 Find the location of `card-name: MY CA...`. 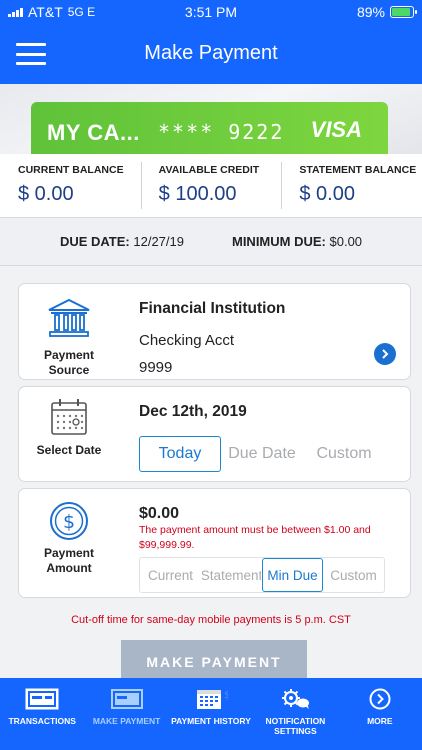

card-name: MY CA... is located at coordinates (93, 132).